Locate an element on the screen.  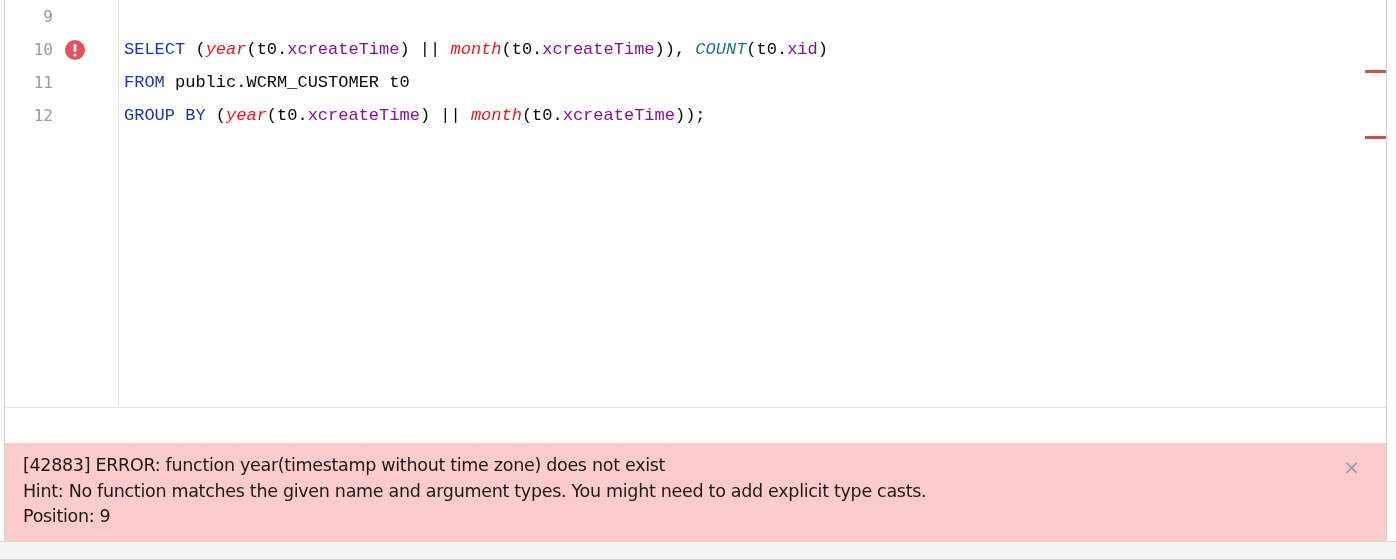
code-line: FROM public.WCRM_CUSTOMER t0 is located at coordinates (267, 82).